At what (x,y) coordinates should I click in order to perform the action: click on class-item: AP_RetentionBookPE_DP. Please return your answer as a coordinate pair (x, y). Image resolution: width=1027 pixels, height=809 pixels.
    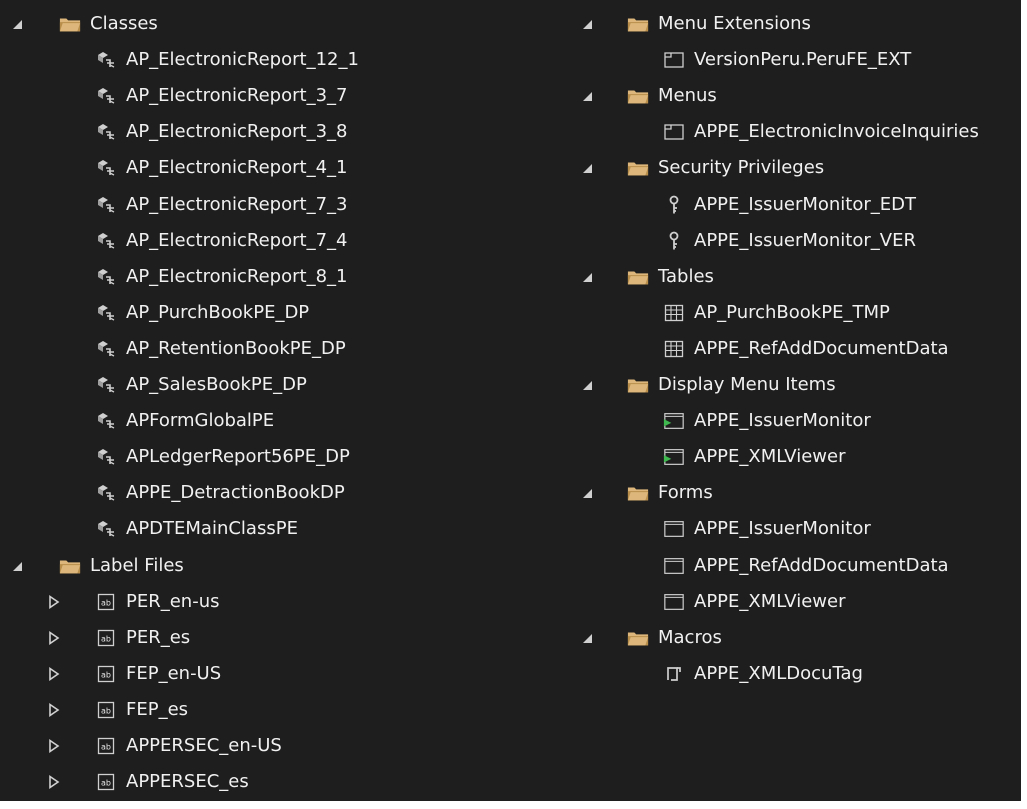
    Looking at the image, I should click on (220, 349).